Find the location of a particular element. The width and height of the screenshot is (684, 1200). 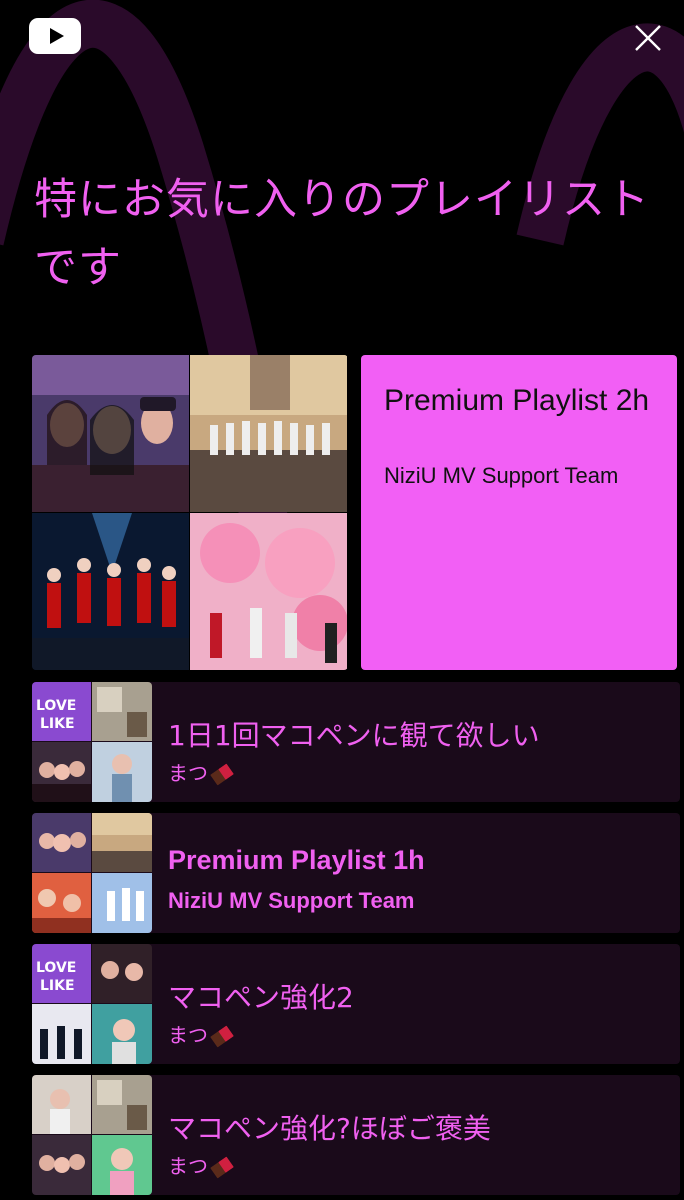

close-button is located at coordinates (648, 38).